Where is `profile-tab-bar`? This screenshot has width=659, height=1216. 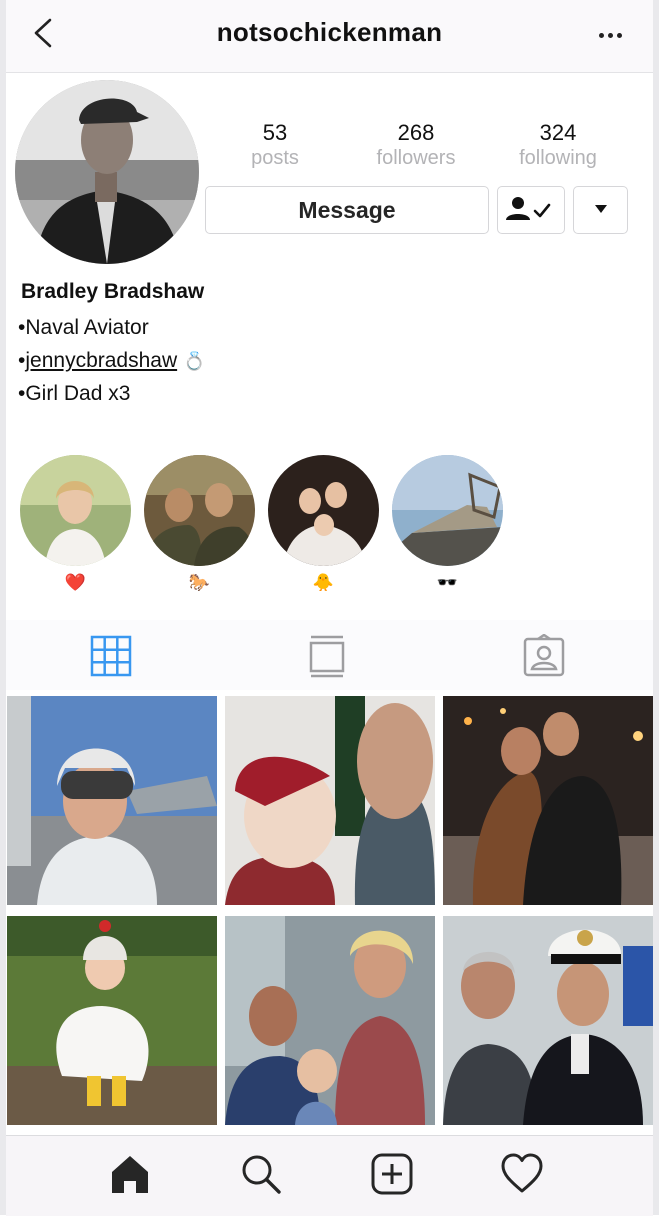 profile-tab-bar is located at coordinates (329, 655).